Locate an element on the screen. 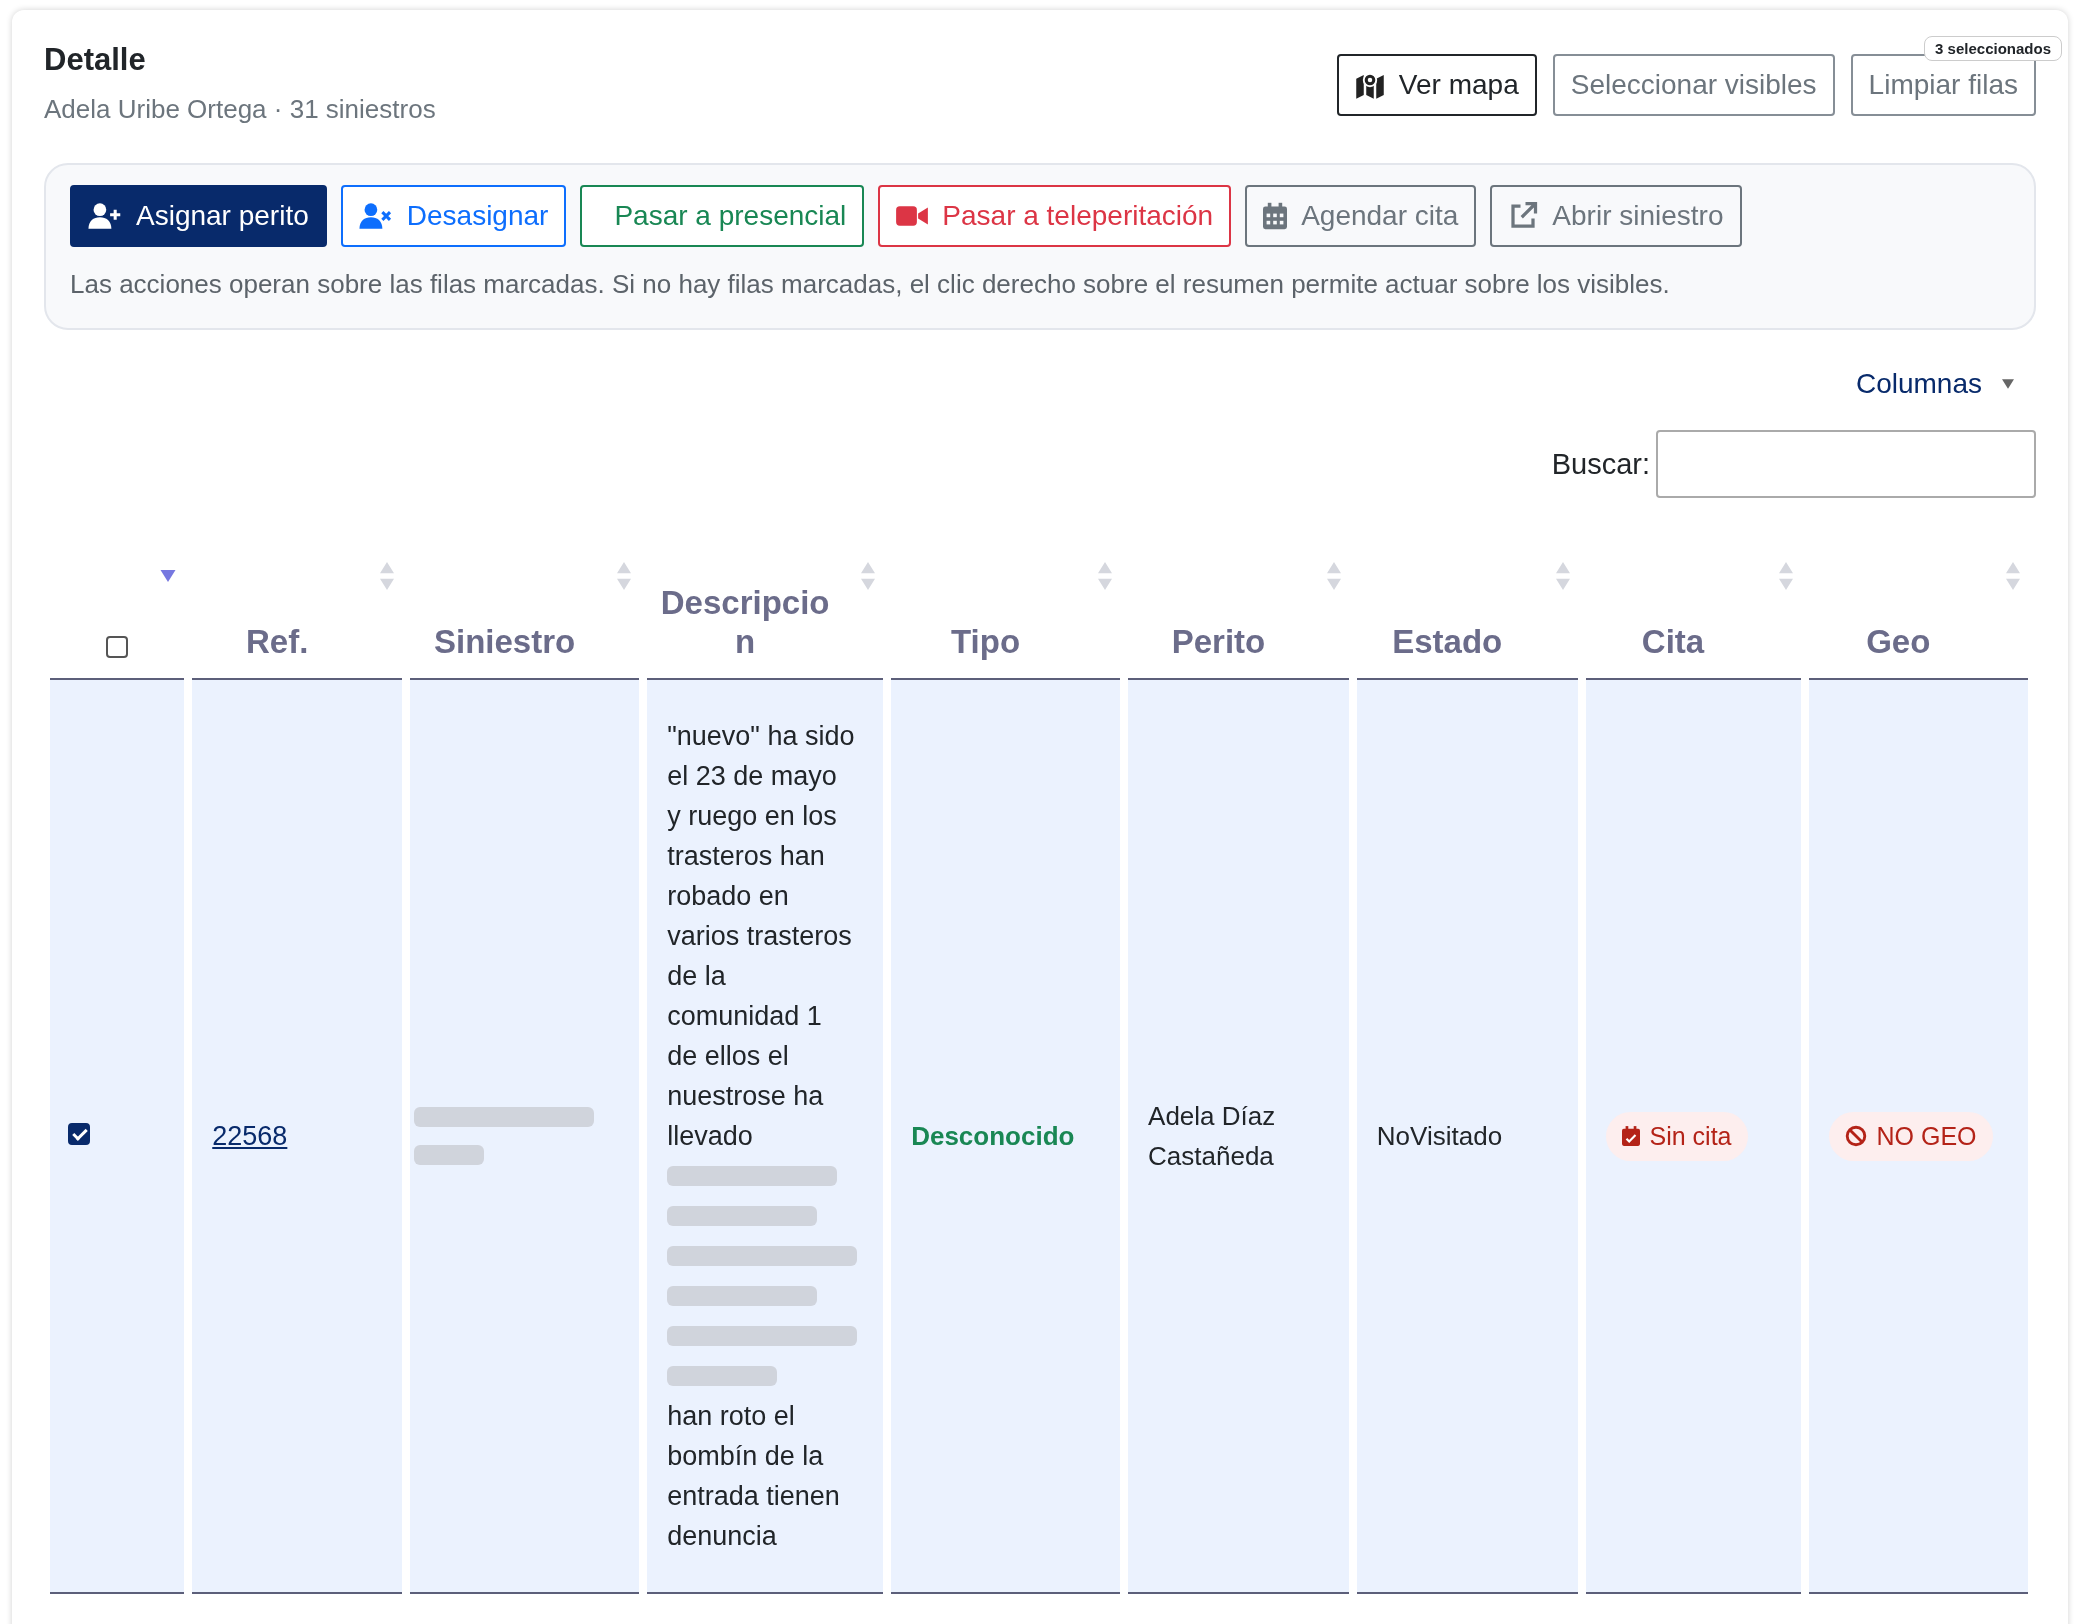 The image size is (2080, 1624). action-button: Desasignar is located at coordinates (453, 216).